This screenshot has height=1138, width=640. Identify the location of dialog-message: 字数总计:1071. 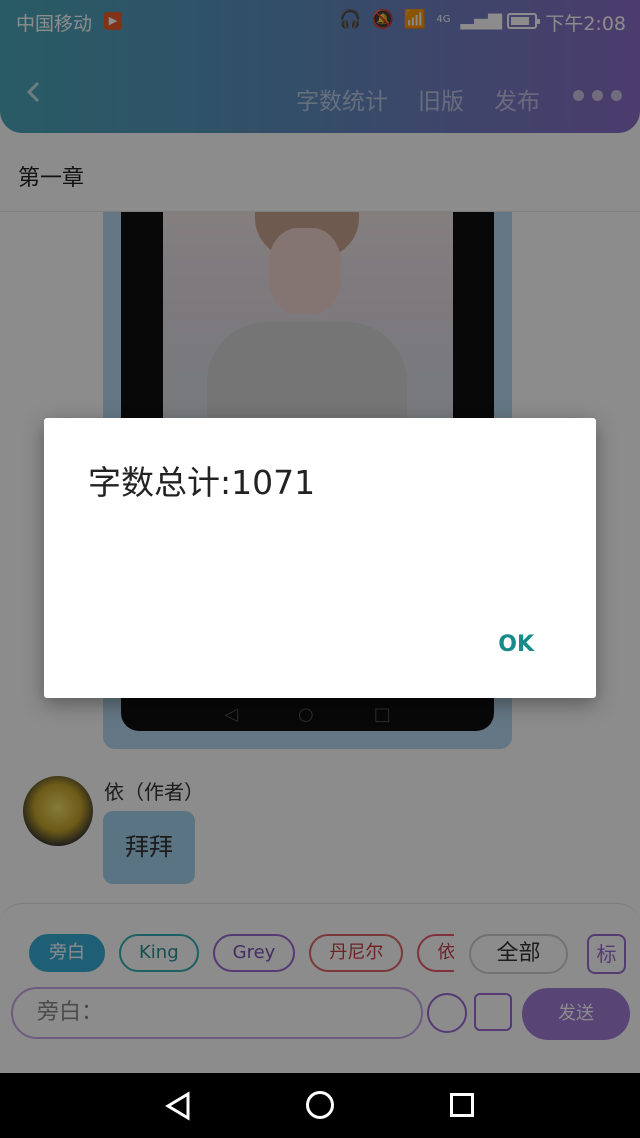
(202, 482).